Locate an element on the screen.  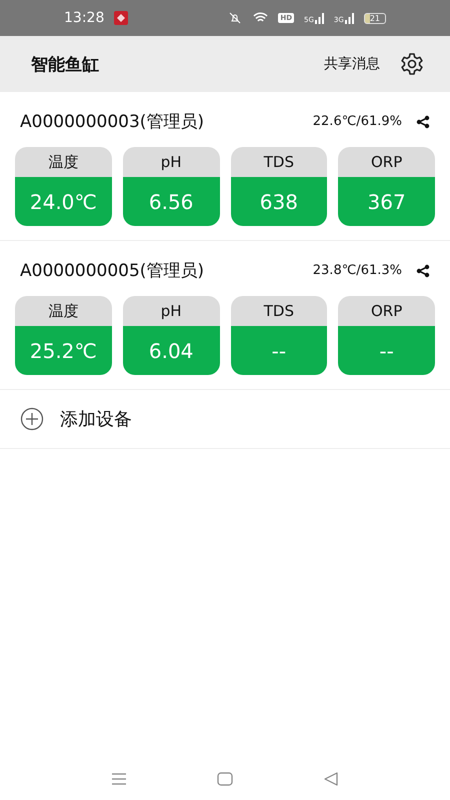
sensor-value: 638 is located at coordinates (279, 201).